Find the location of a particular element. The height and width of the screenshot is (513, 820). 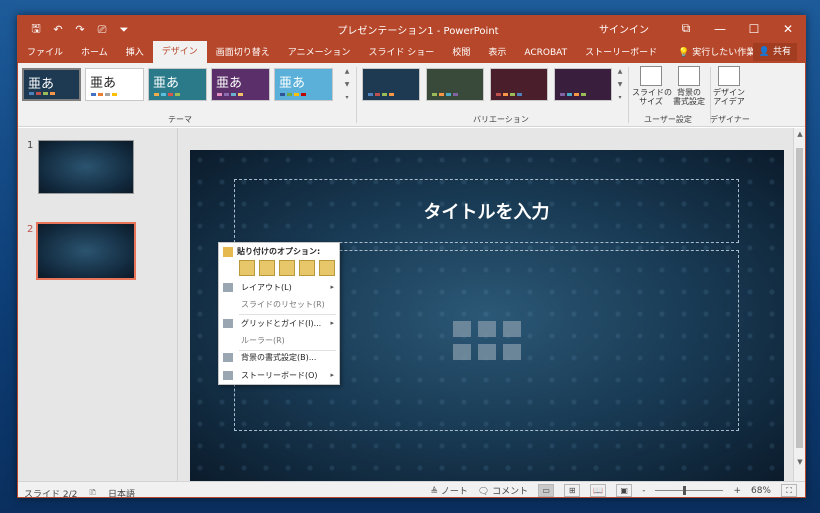

undo-icon: ↶ is located at coordinates (58, 29).